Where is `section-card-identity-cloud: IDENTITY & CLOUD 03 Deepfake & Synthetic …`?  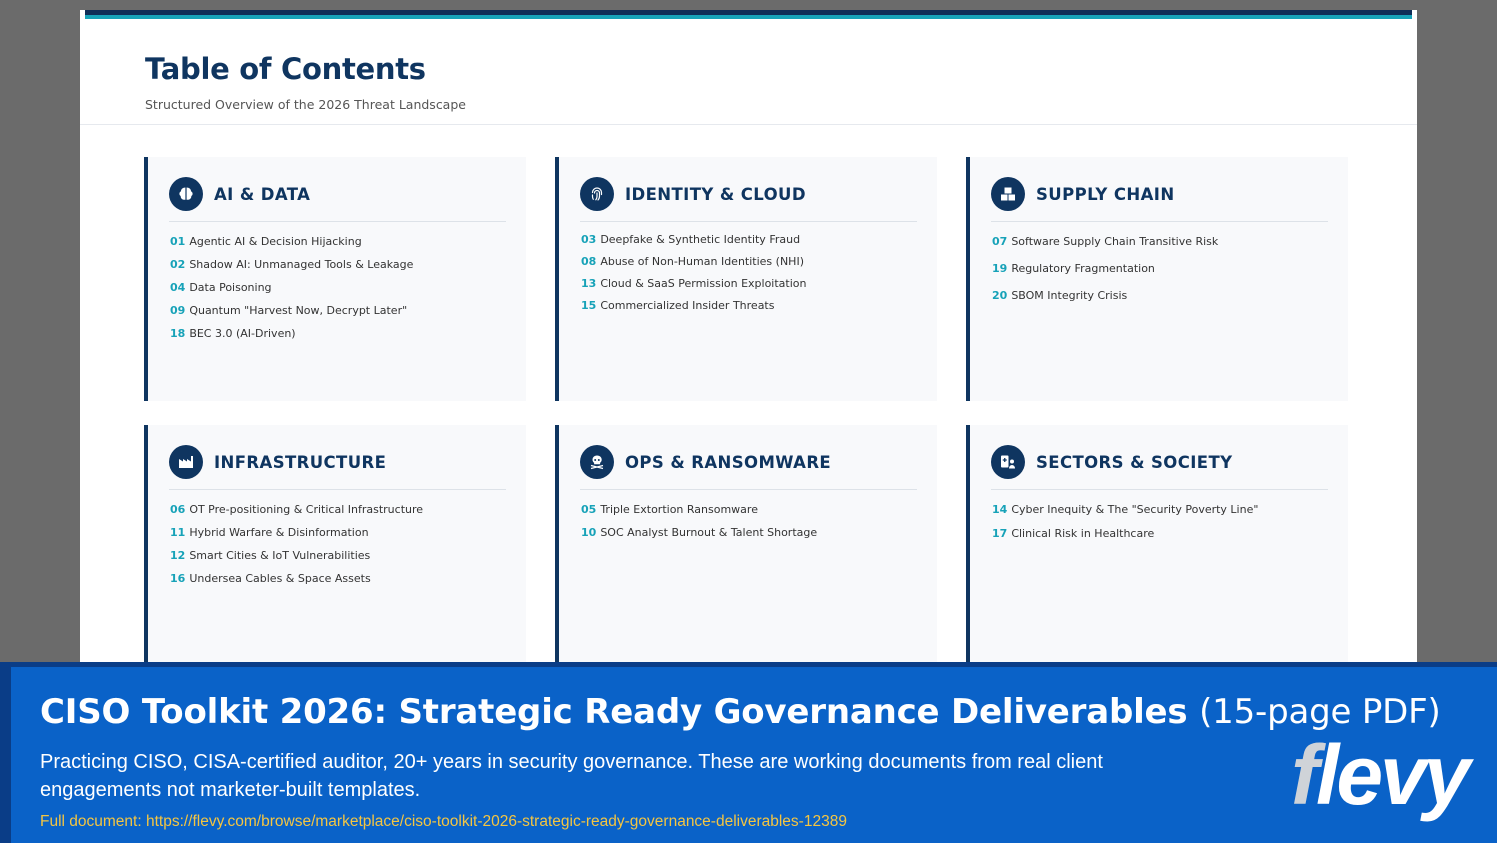 section-card-identity-cloud: IDENTITY & CLOUD 03 Deepfake & Synthetic … is located at coordinates (746, 279).